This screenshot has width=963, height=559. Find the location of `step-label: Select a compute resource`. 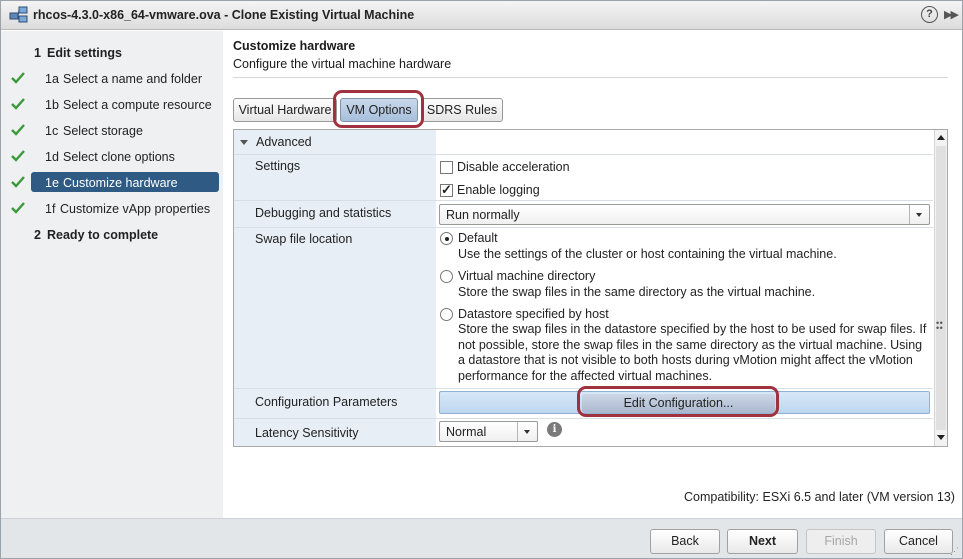

step-label: Select a compute resource is located at coordinates (137, 105).